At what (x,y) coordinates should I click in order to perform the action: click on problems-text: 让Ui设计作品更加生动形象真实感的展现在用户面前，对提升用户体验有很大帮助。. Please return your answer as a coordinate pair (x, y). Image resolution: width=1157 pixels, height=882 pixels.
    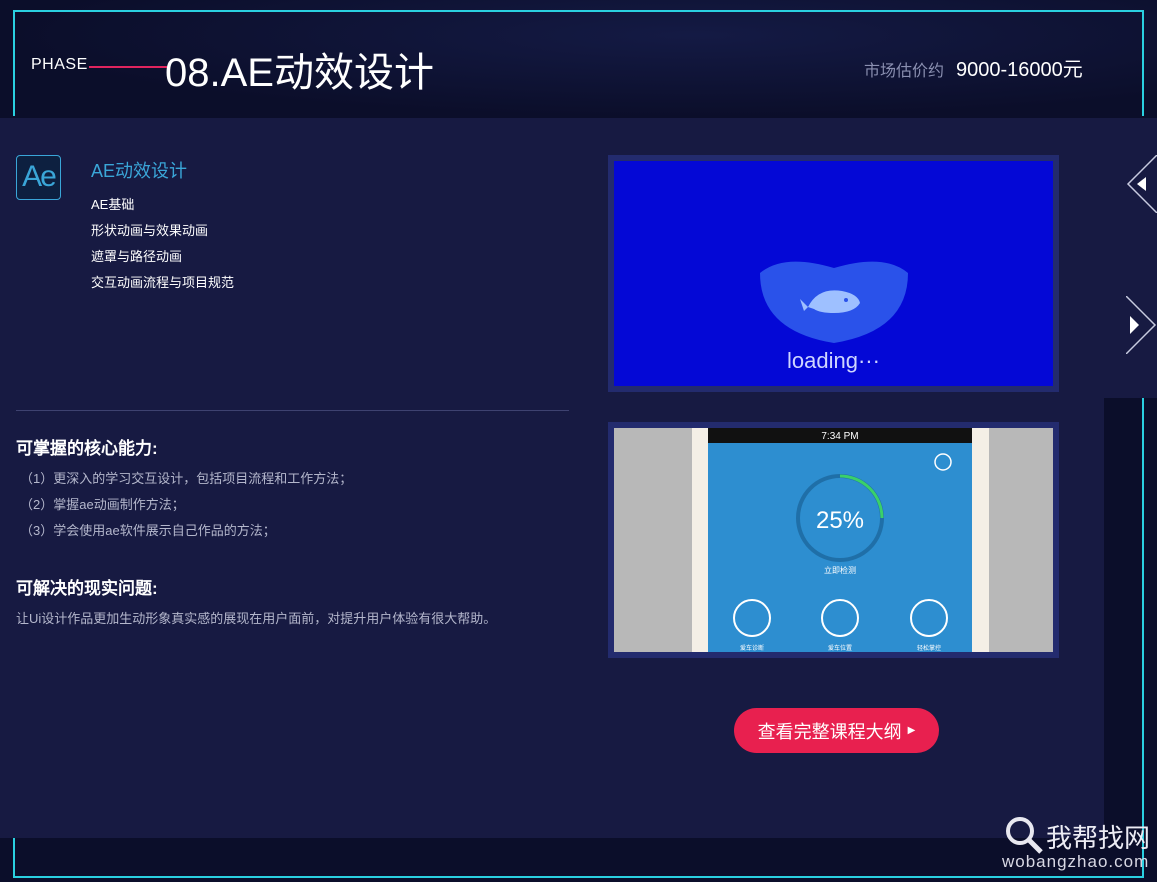
    Looking at the image, I should click on (256, 618).